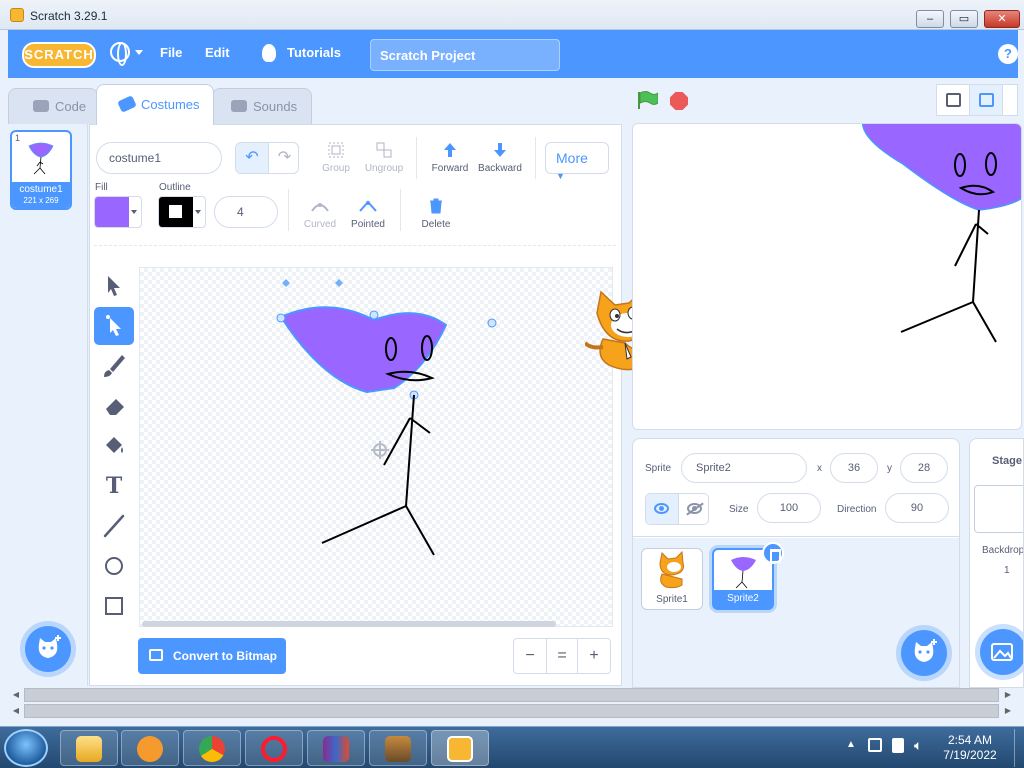 The height and width of the screenshot is (768, 1024). Describe the element at coordinates (500, 157) in the screenshot. I see `backward-button: Backward` at that location.